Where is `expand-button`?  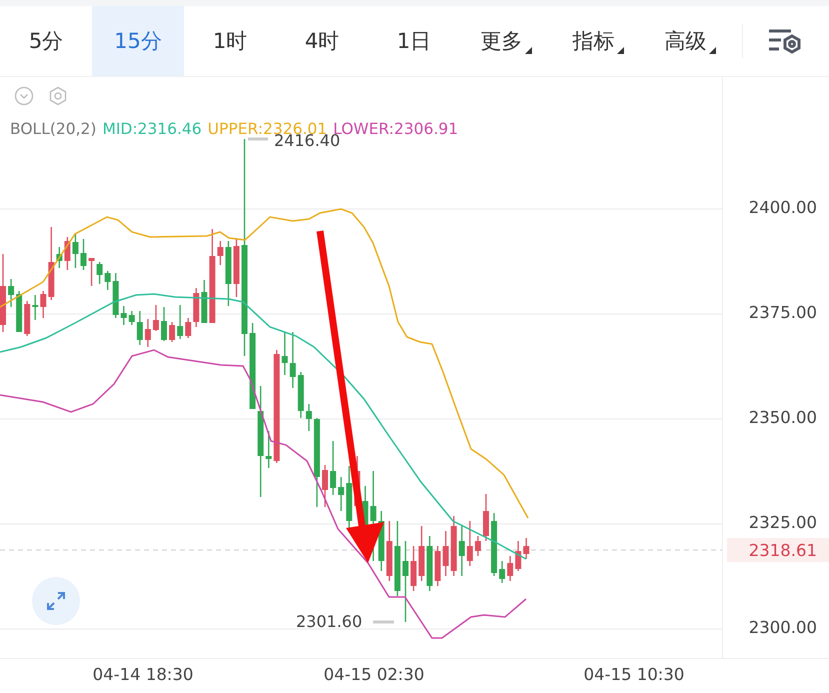
expand-button is located at coordinates (56, 601).